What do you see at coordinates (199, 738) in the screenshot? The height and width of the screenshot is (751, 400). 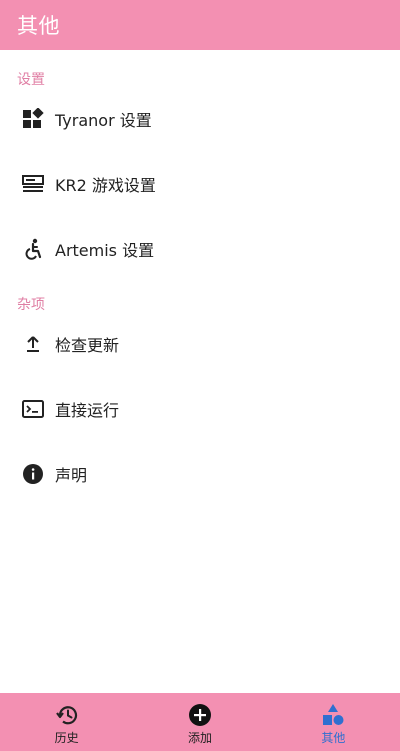 I see `nav-add-label: 添加` at bounding box center [199, 738].